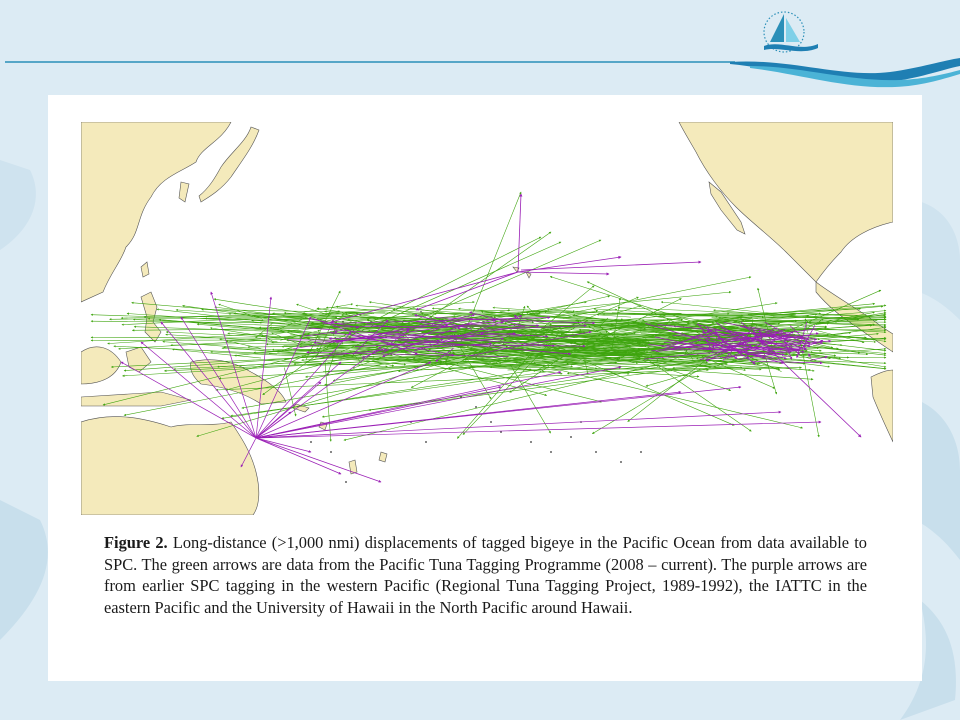 The image size is (960, 720). What do you see at coordinates (170, 465) in the screenshot?
I see `australia-landmass` at bounding box center [170, 465].